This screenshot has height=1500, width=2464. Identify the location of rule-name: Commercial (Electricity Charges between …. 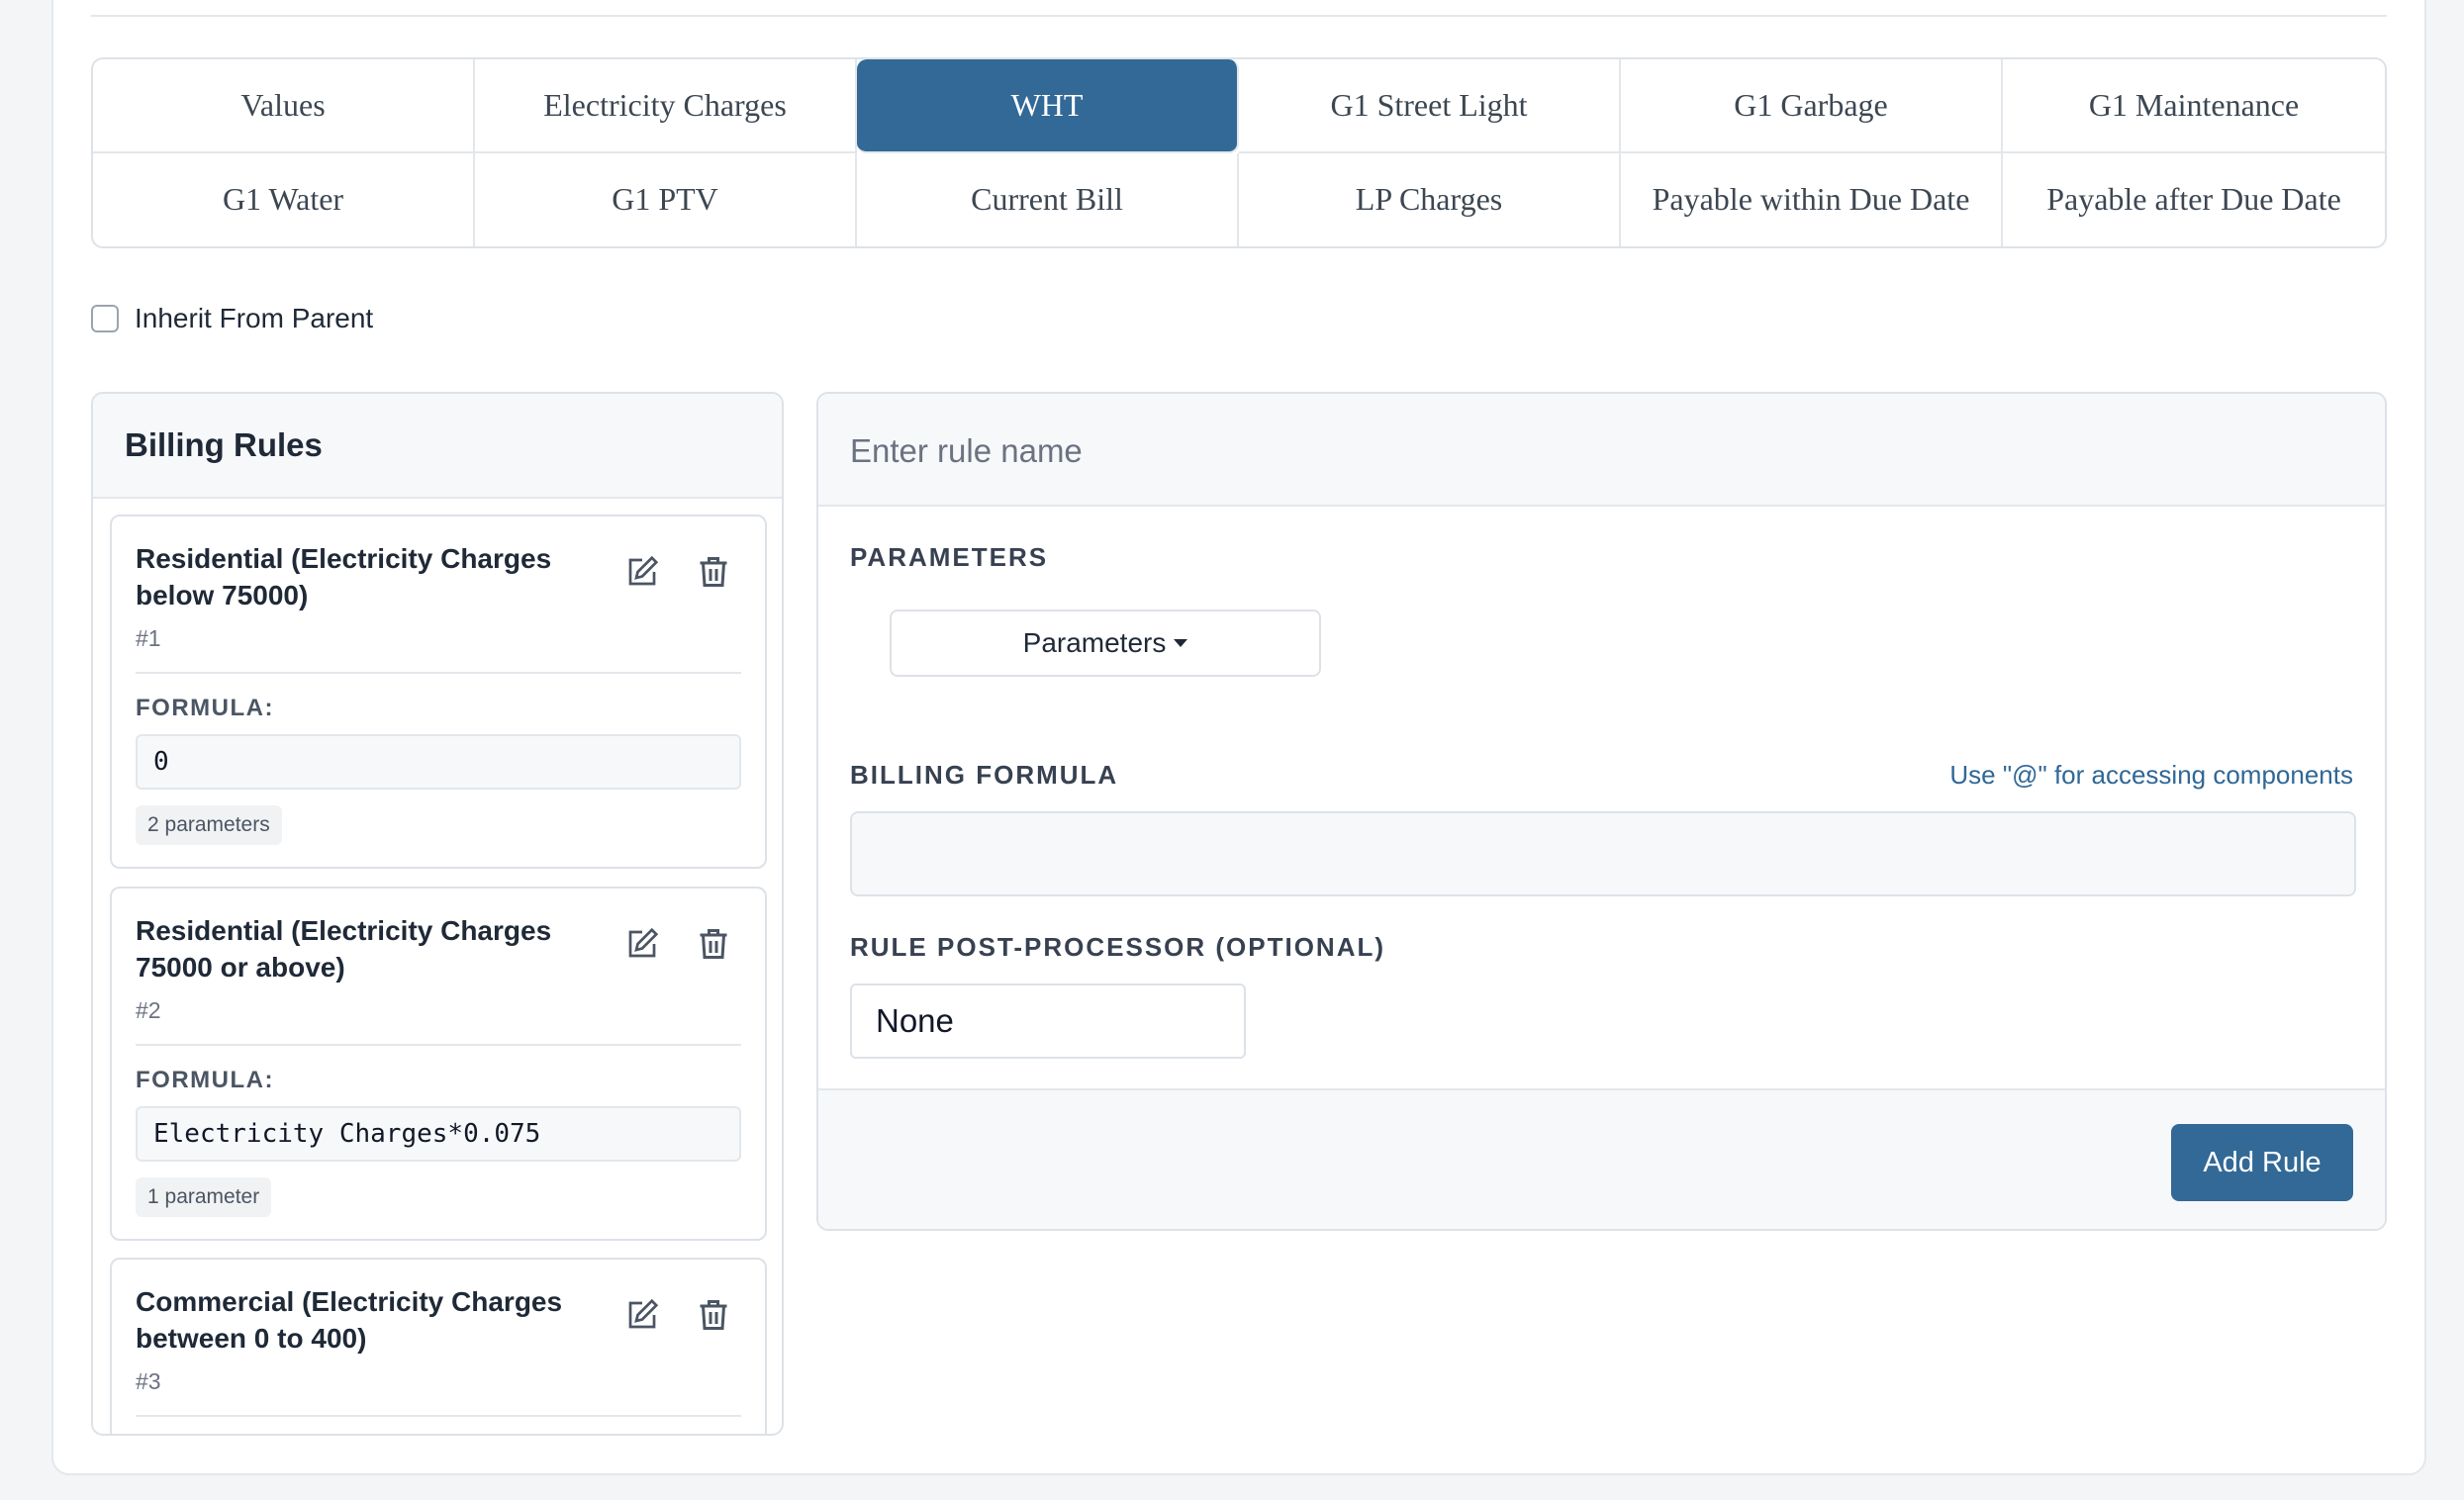
(350, 1320).